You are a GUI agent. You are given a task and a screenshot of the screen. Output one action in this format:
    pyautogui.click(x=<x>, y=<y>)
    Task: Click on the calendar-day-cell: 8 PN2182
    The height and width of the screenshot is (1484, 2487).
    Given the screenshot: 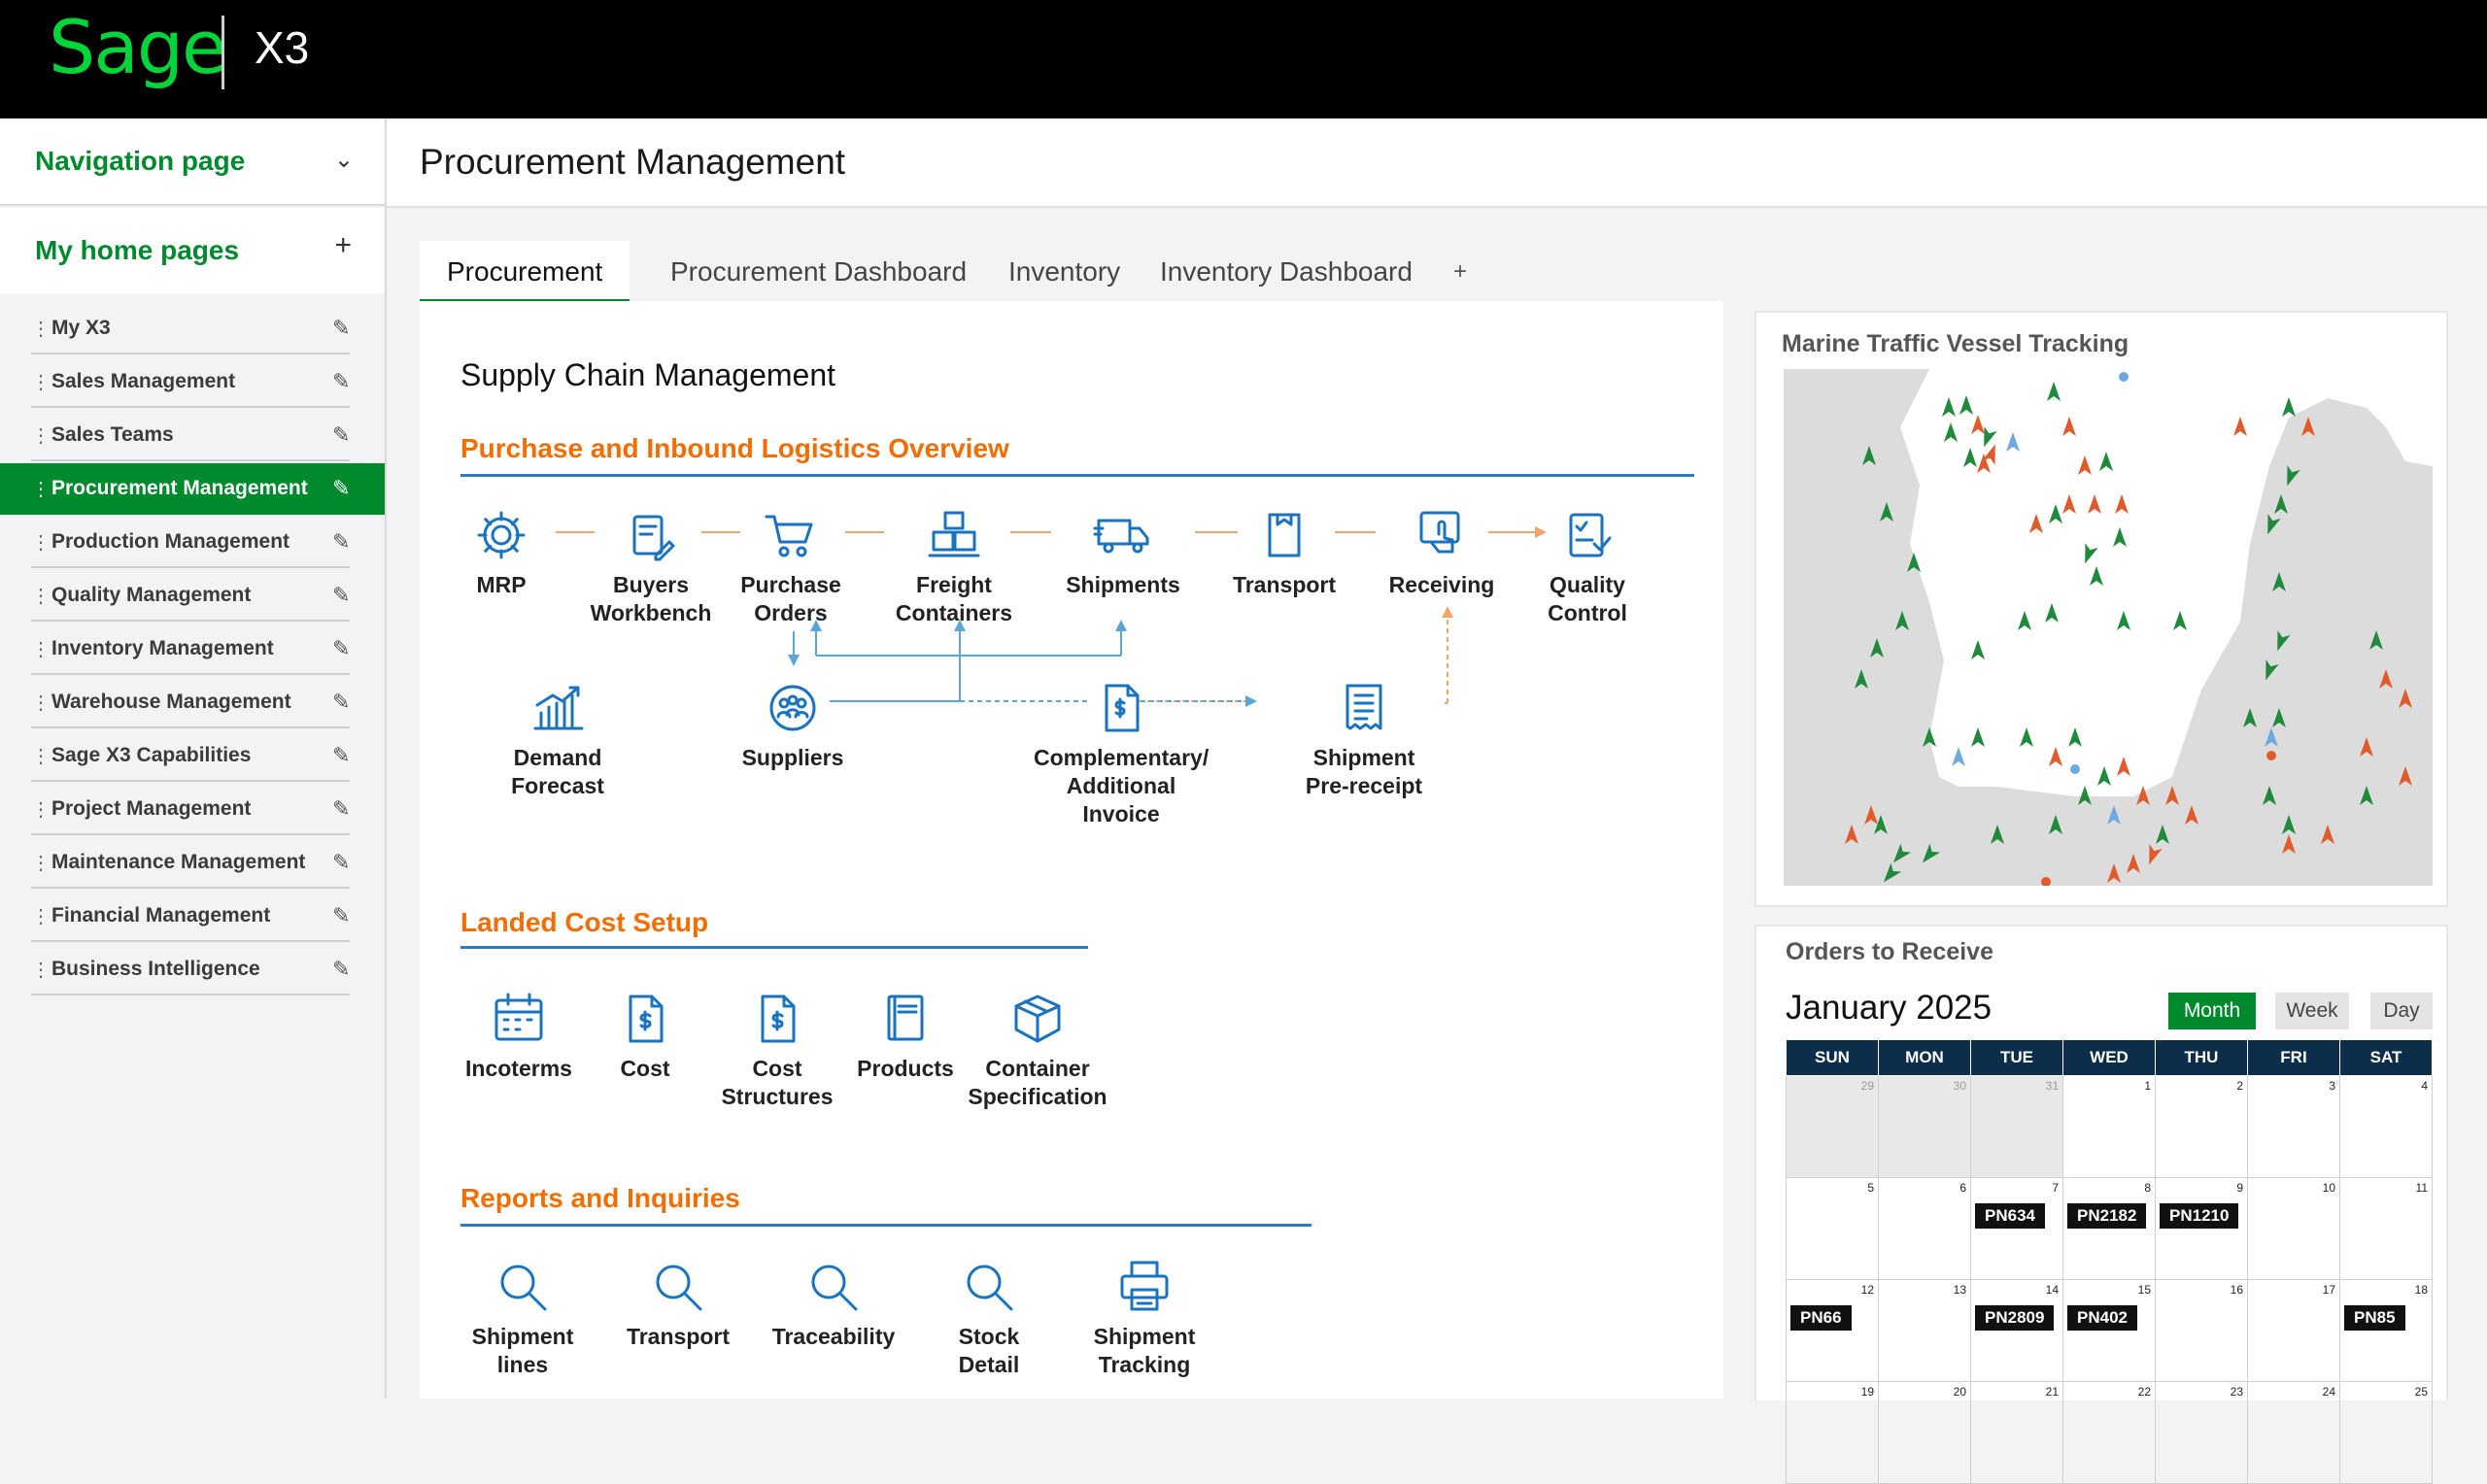 What is the action you would take?
    pyautogui.click(x=2109, y=1228)
    